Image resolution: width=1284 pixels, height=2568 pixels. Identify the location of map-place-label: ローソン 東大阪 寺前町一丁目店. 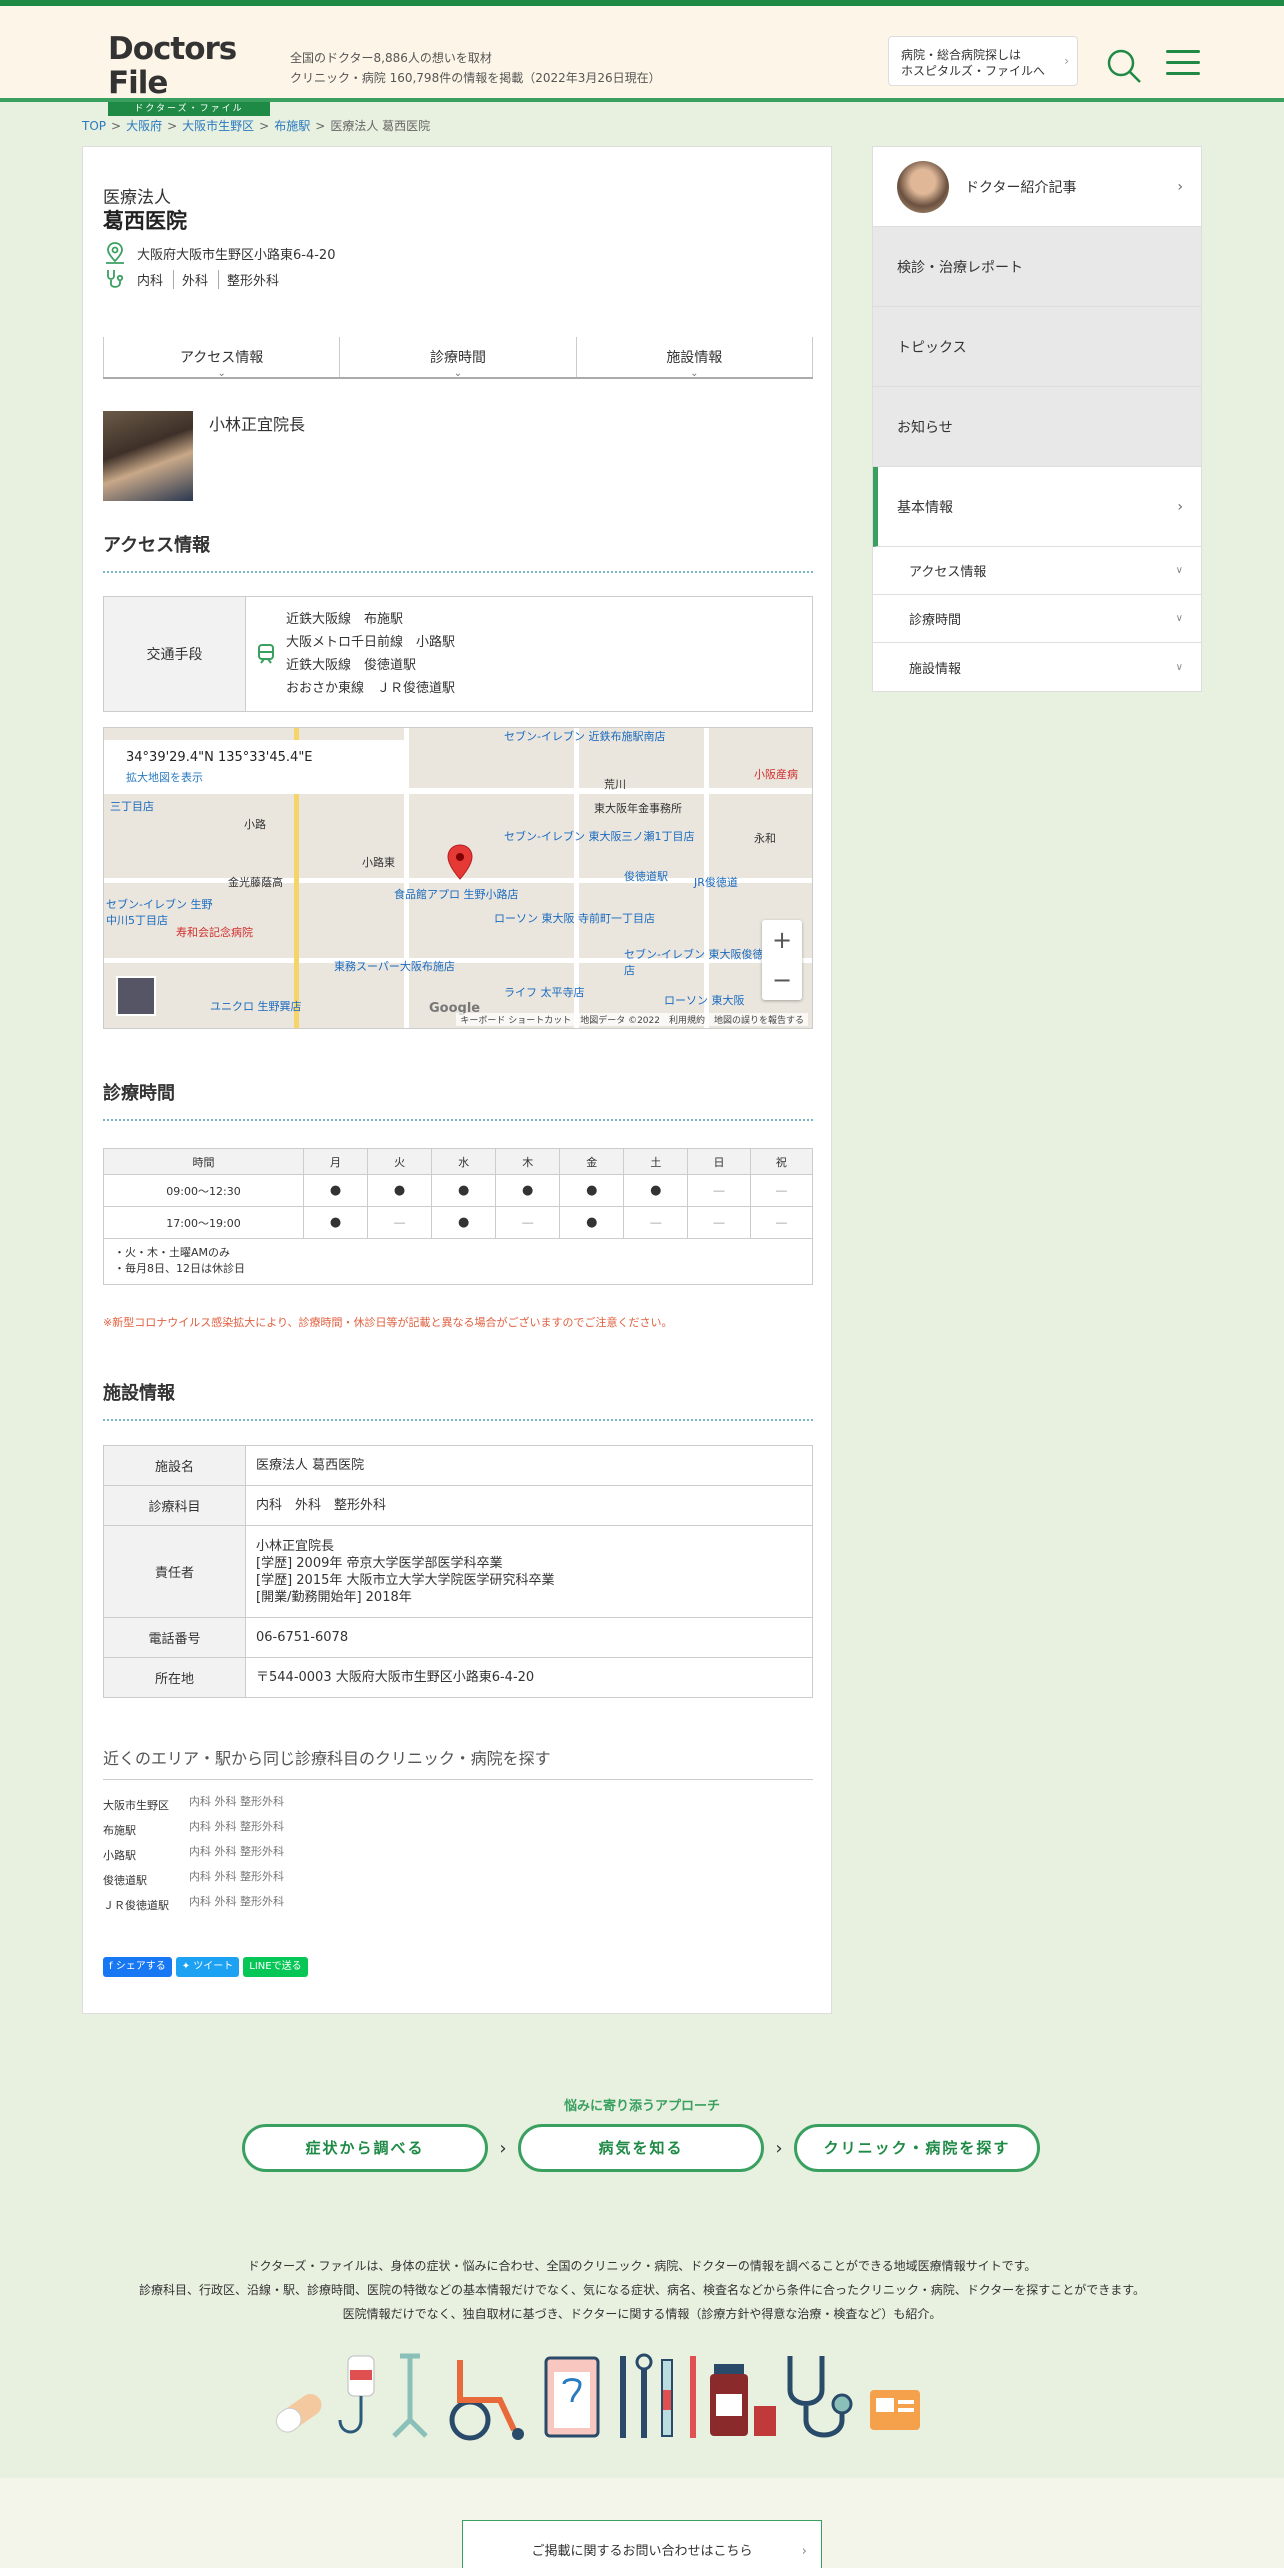
(574, 918).